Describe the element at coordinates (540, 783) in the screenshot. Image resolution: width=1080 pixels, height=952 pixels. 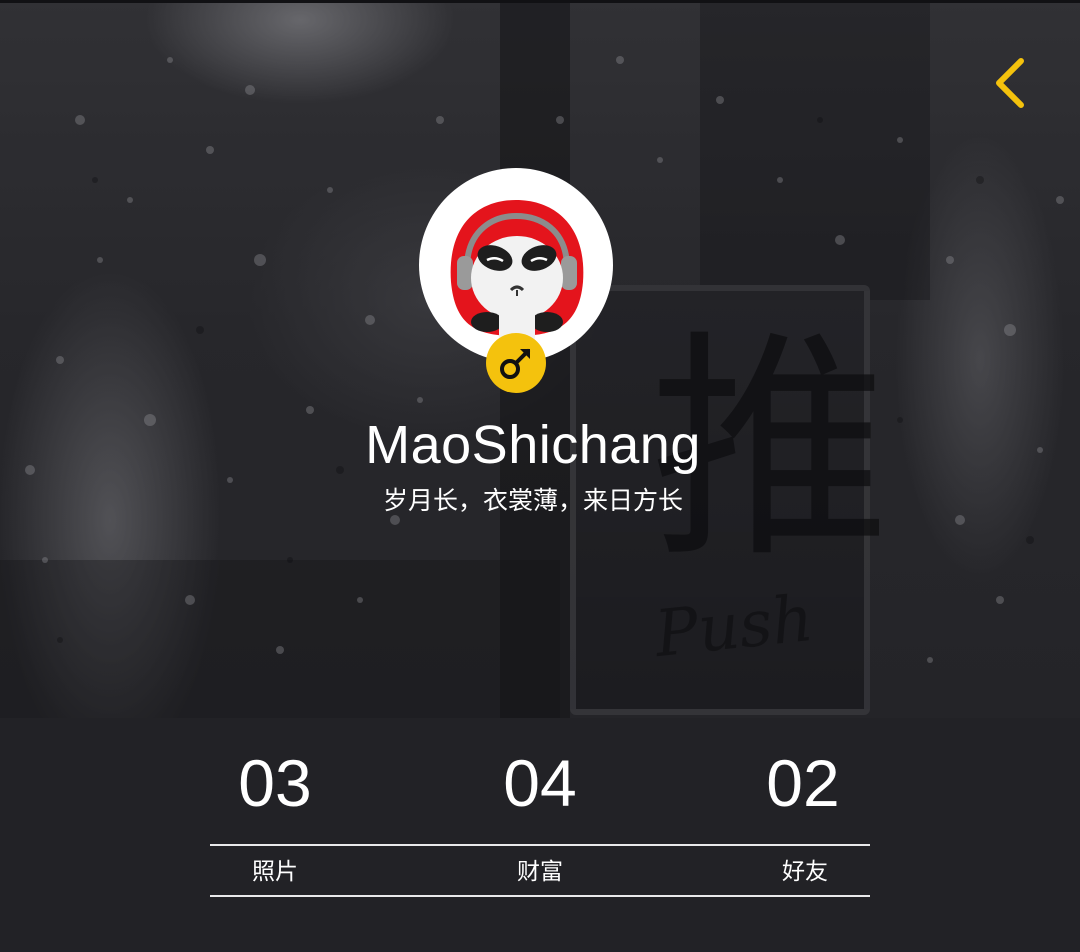
I see `stat-wealth-count: 04` at that location.